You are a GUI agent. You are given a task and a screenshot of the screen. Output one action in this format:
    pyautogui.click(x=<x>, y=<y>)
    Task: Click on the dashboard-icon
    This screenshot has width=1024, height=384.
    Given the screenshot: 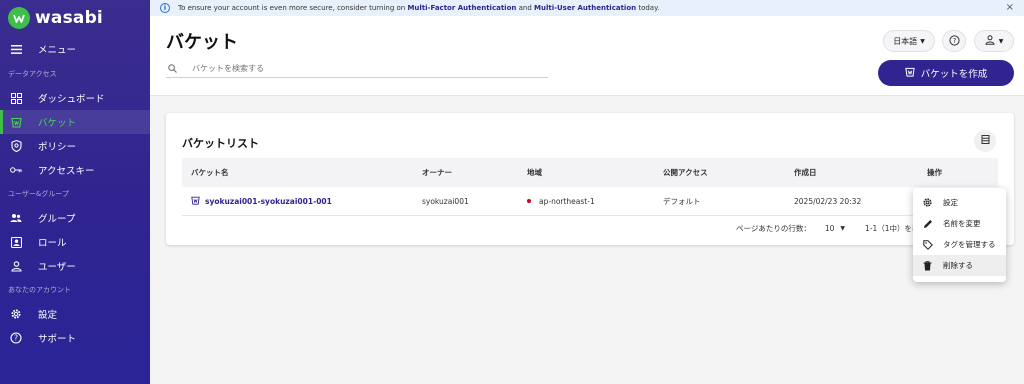 What is the action you would take?
    pyautogui.click(x=16, y=98)
    